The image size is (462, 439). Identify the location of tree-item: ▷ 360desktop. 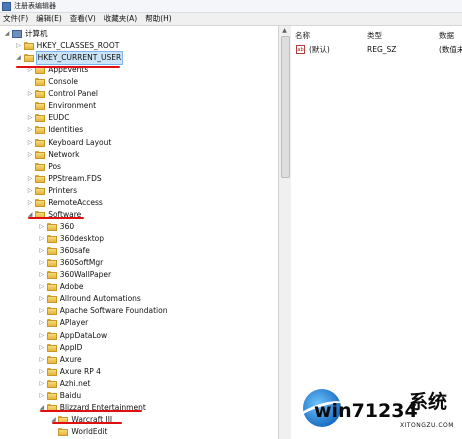
(71, 239).